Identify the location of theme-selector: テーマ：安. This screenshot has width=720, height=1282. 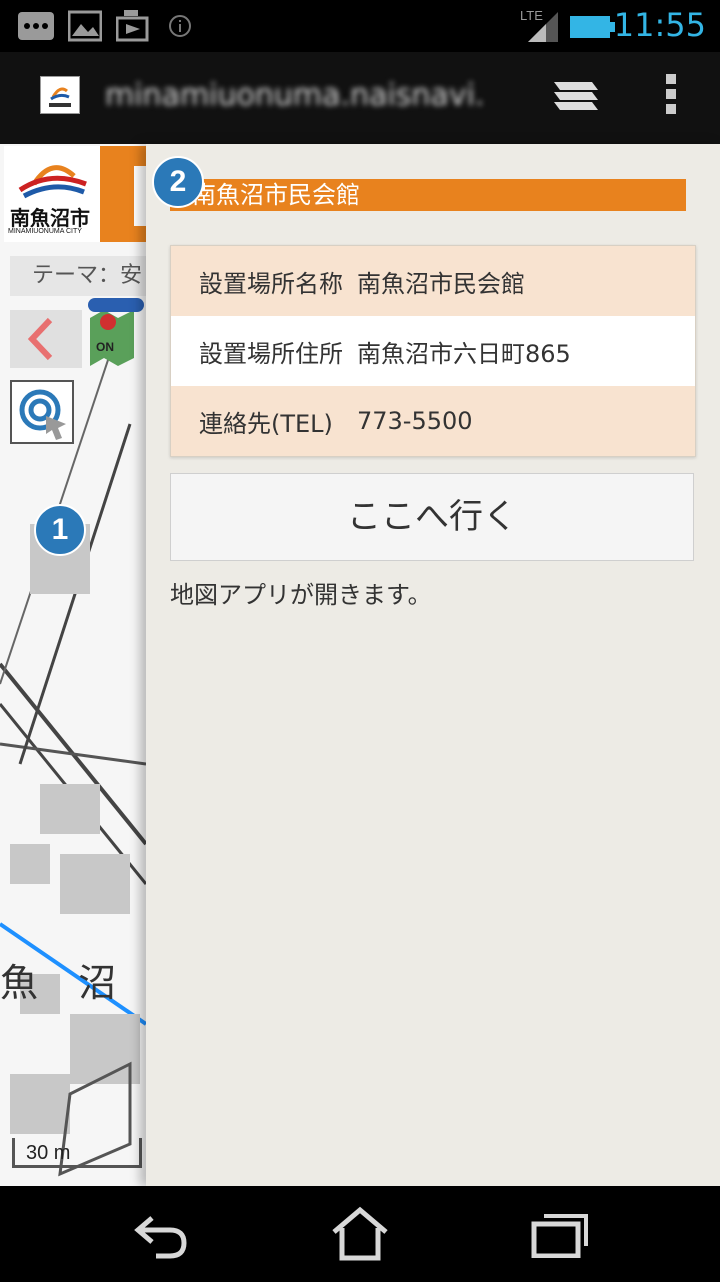
(78, 276).